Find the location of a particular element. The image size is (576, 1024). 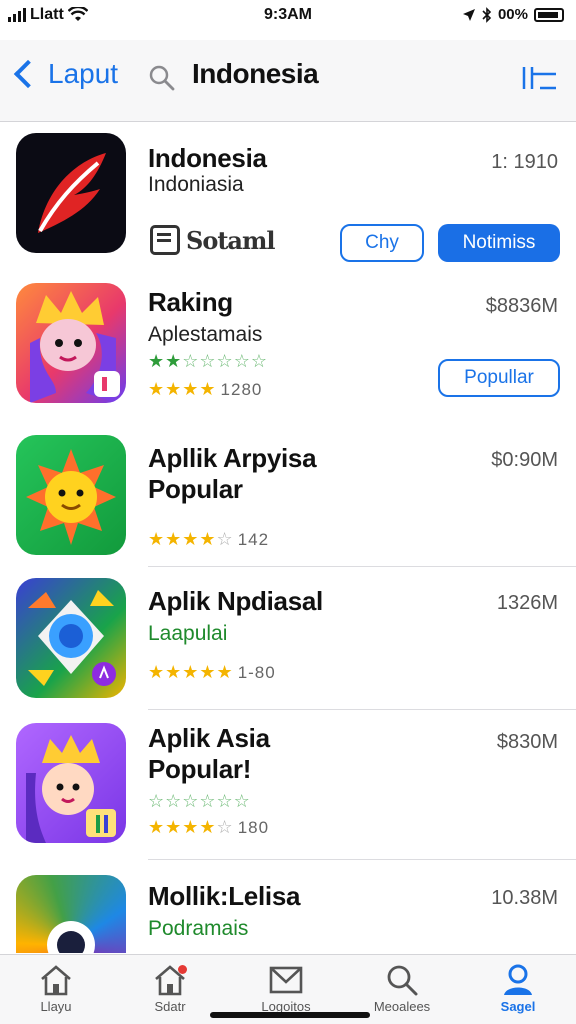

filter-icon is located at coordinates (540, 78).